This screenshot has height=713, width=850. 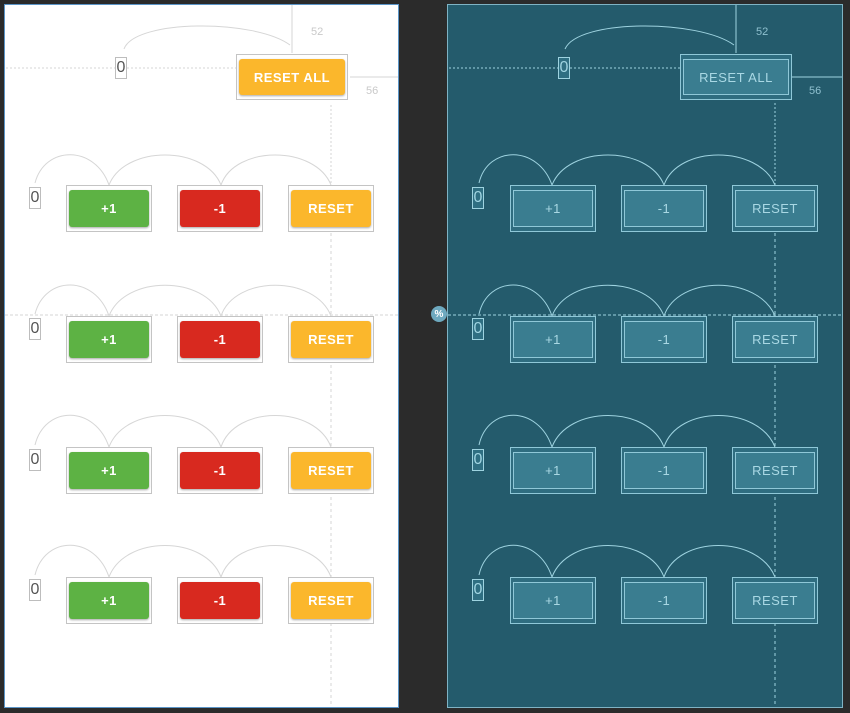 I want to click on guideline-percent-badge: %, so click(x=439, y=314).